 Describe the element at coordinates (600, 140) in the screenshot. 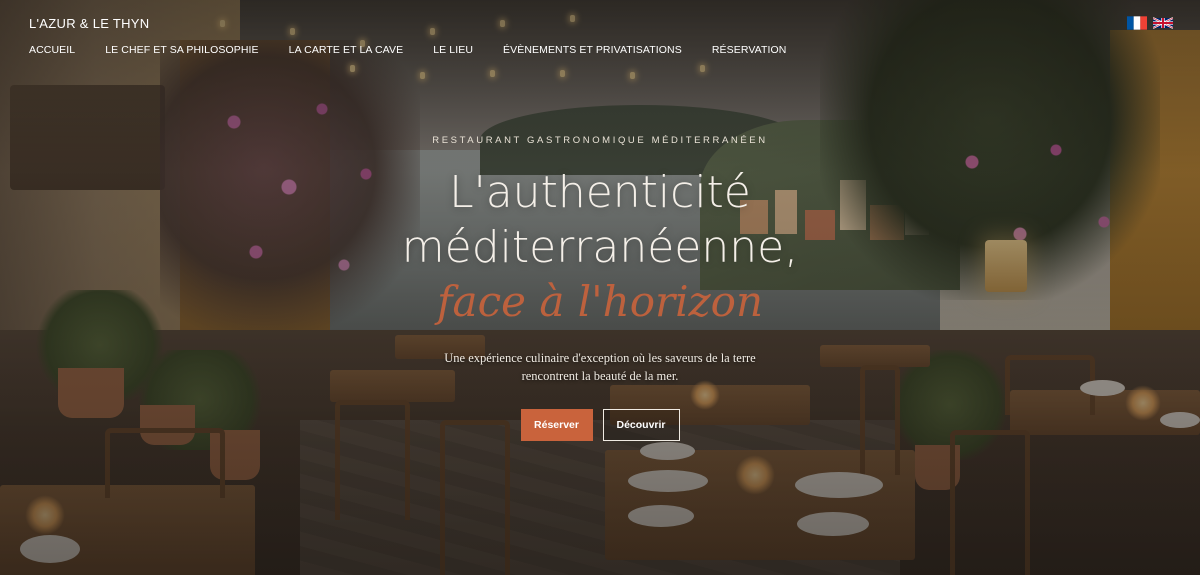

I see `hero-eyebrow: RESTAURANT GASTRONOMIQUE MÉDITERRANÉEN` at that location.